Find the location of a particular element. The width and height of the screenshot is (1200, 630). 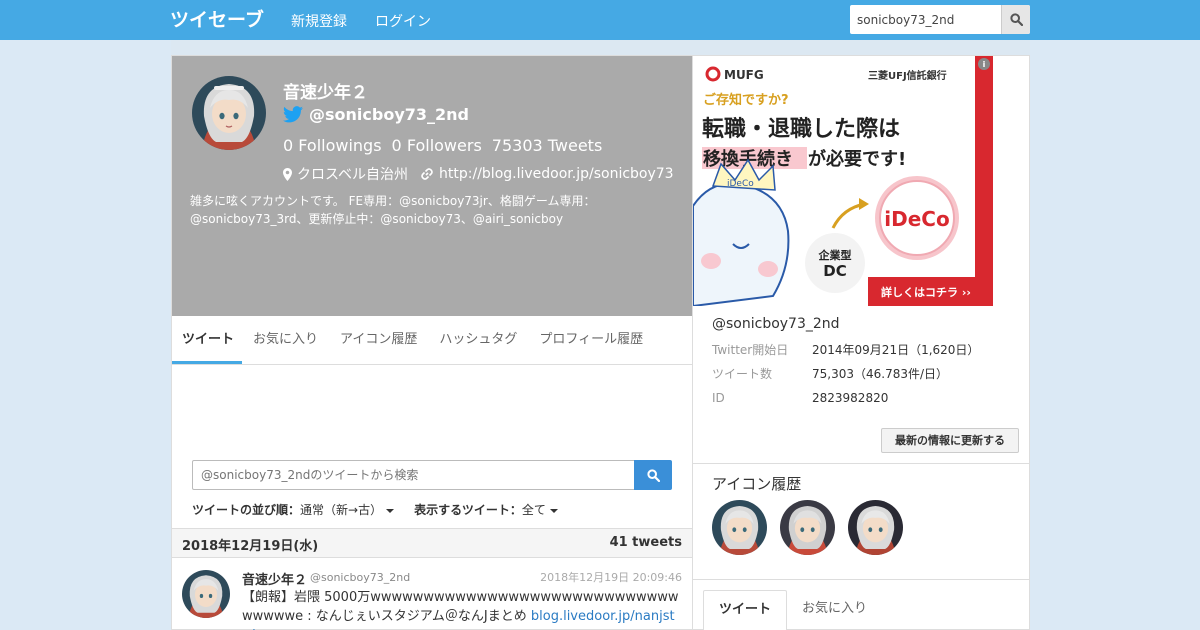

tab-tweets: ツイート is located at coordinates (207, 340).